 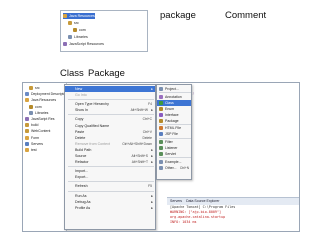 I want to click on tree-item-label: JavaScript Resources, so click(x=86, y=44).